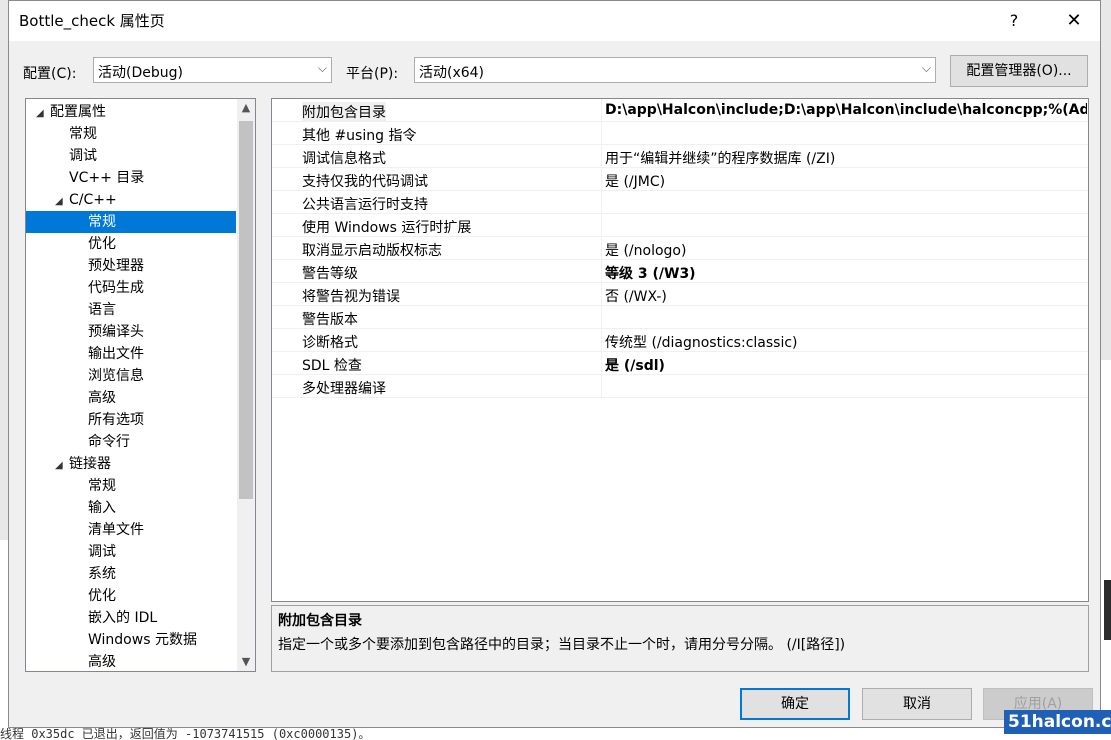 Image resolution: width=1111 pixels, height=740 pixels. Describe the element at coordinates (795, 704) in the screenshot. I see `ok-button: 确定` at that location.